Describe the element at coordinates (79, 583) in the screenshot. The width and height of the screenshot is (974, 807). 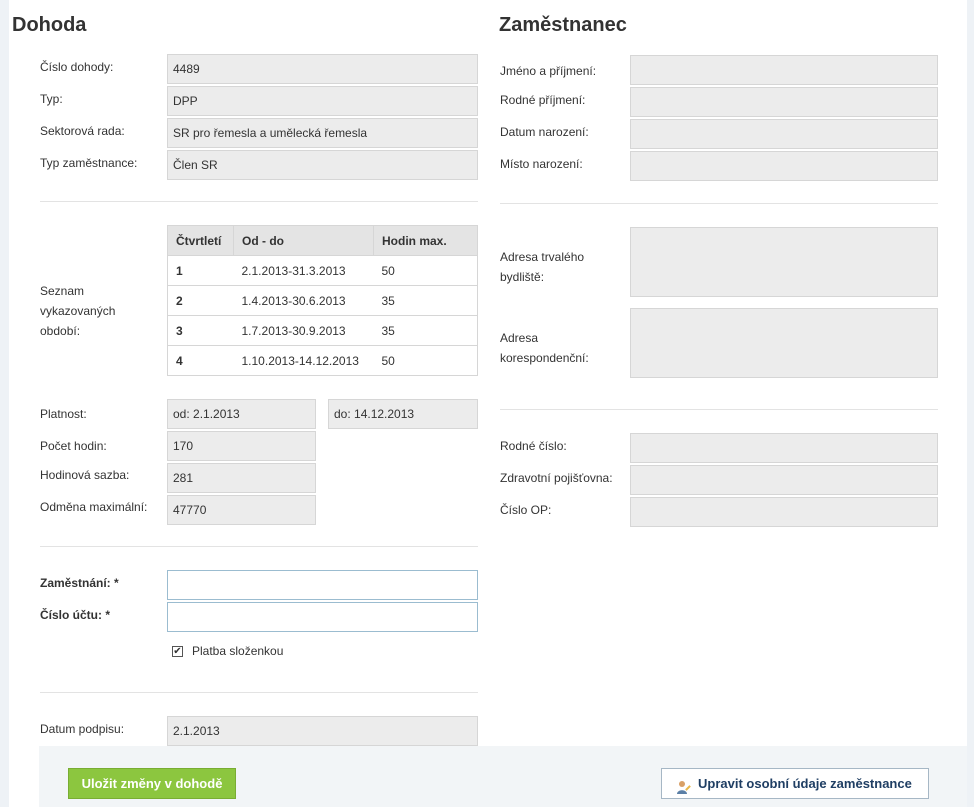
I see `employment-label: Zaměstnání: *` at that location.